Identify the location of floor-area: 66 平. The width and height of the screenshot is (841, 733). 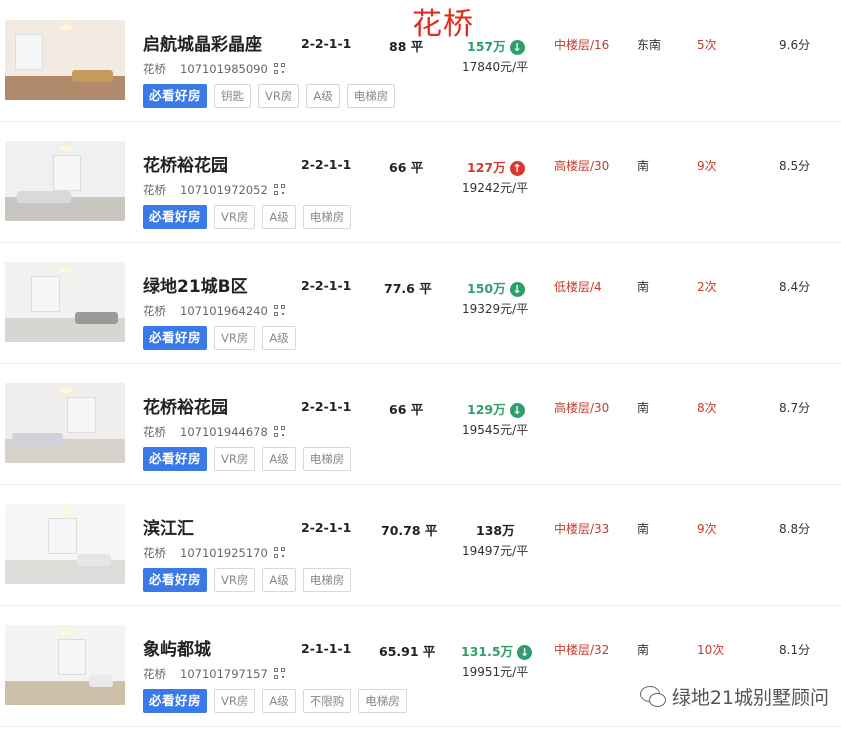
(406, 167).